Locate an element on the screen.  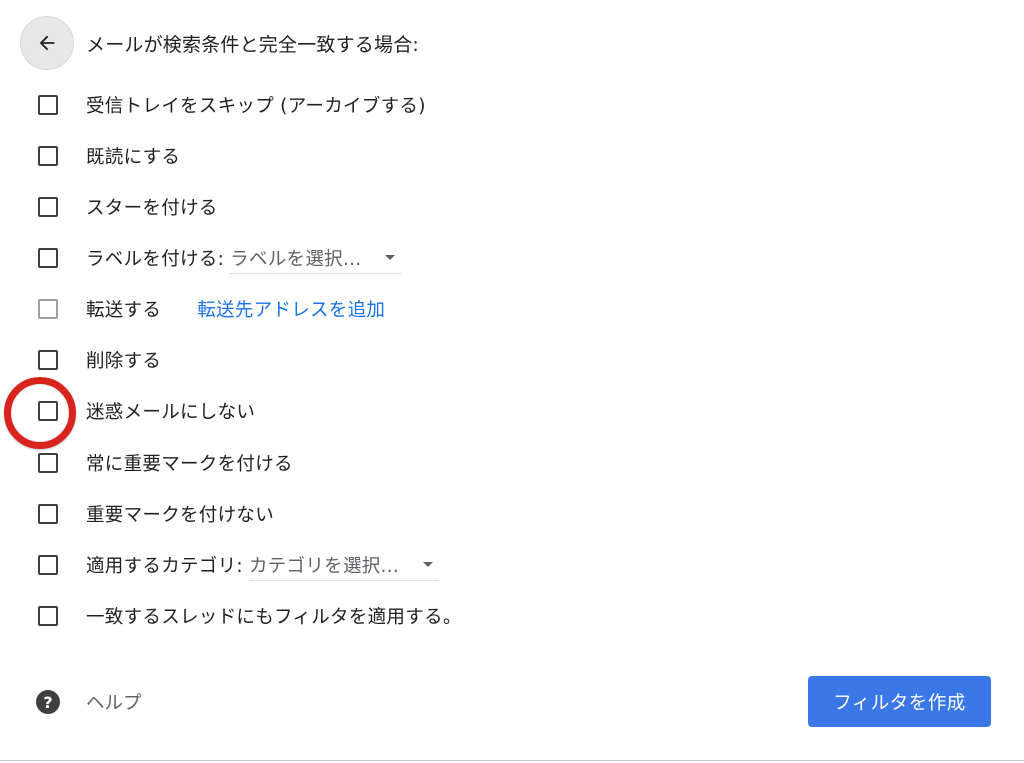
option-label: 転送する is located at coordinates (124, 310).